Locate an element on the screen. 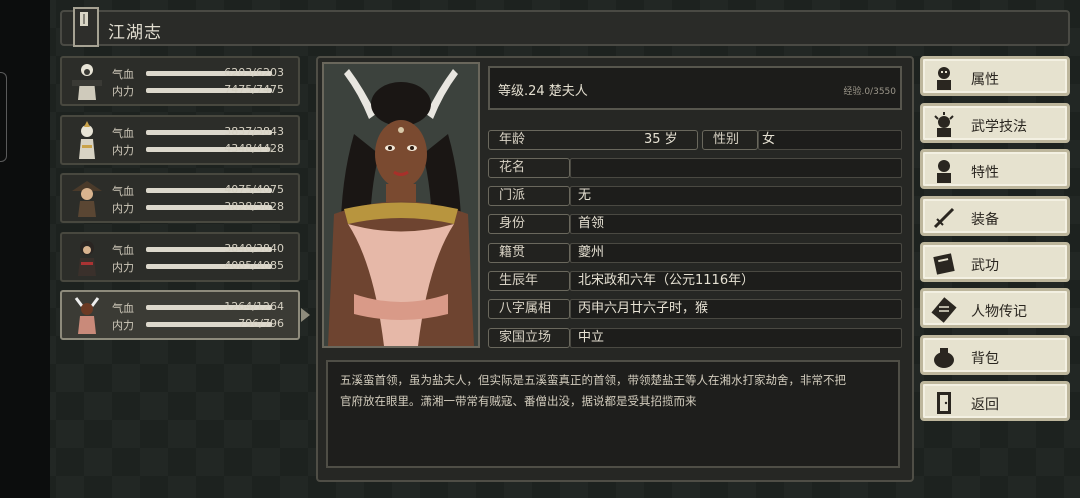 The image size is (1080, 498). menu-label: 装备 is located at coordinates (985, 220).